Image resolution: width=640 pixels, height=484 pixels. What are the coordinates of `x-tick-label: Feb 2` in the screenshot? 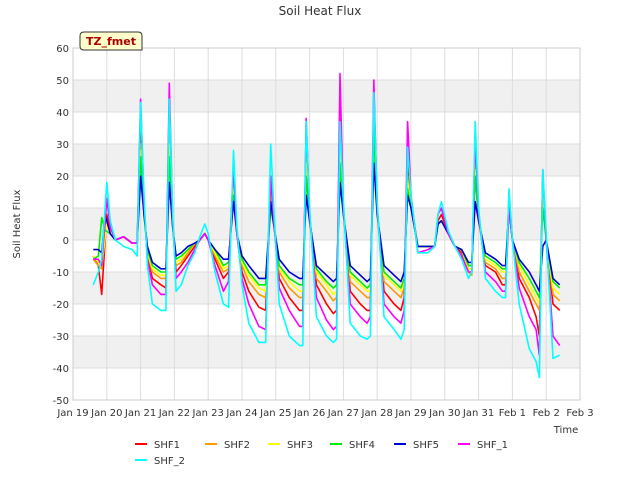 It's located at (546, 413).